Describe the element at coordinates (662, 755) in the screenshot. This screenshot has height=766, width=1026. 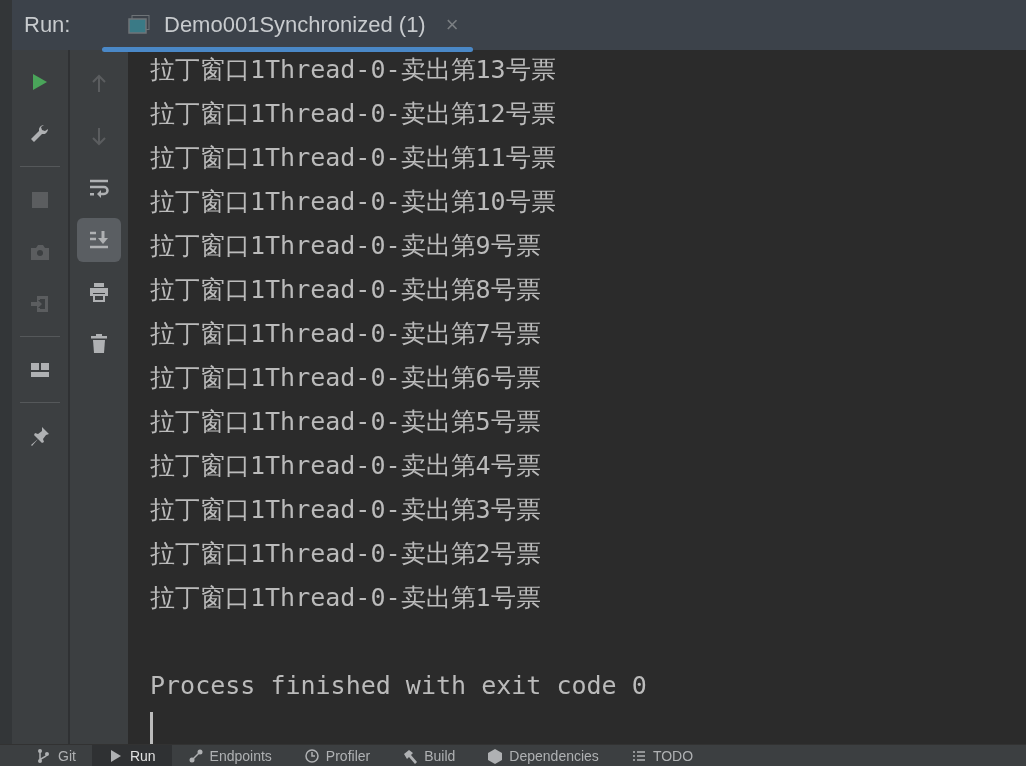
I see `tool-window-tab: TODO` at that location.